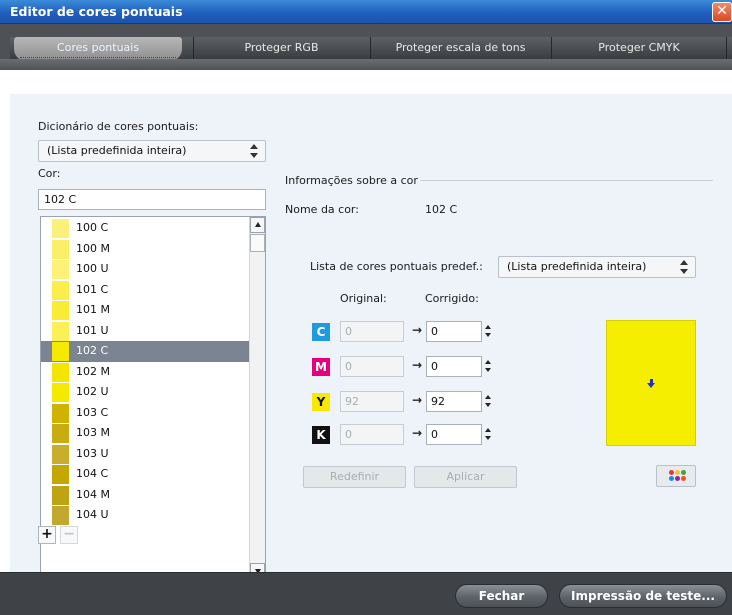  I want to click on yellow-channel-chip: Y, so click(321, 402).